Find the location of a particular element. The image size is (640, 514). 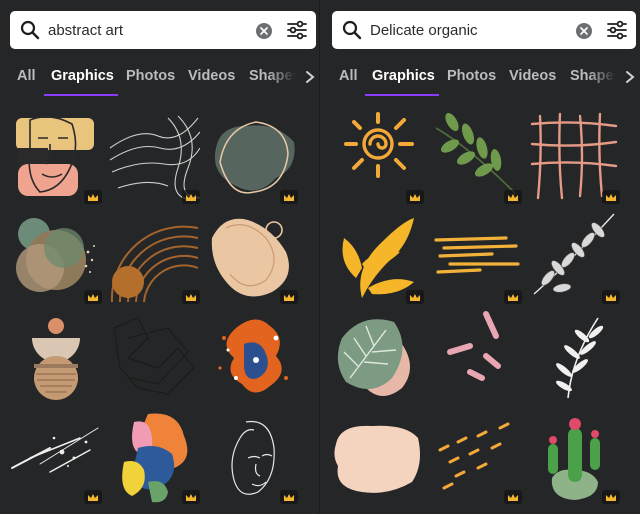

result-yellow-strokes is located at coordinates (476, 256).